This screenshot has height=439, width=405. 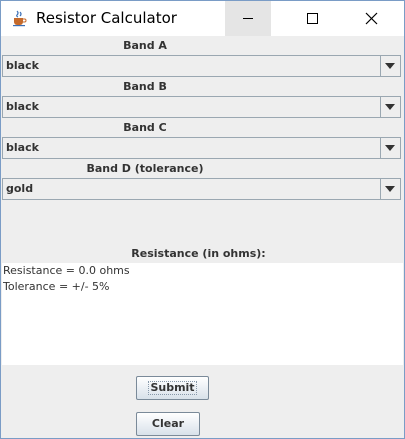 I want to click on resistance-line: Resistance = 0.0 ohms, so click(x=66, y=270).